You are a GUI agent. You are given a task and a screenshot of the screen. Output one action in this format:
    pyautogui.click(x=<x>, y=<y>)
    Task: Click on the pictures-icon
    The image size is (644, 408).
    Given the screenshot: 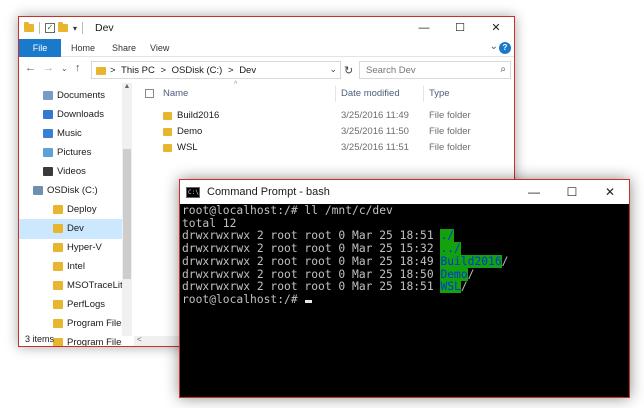 What is the action you would take?
    pyautogui.click(x=48, y=152)
    